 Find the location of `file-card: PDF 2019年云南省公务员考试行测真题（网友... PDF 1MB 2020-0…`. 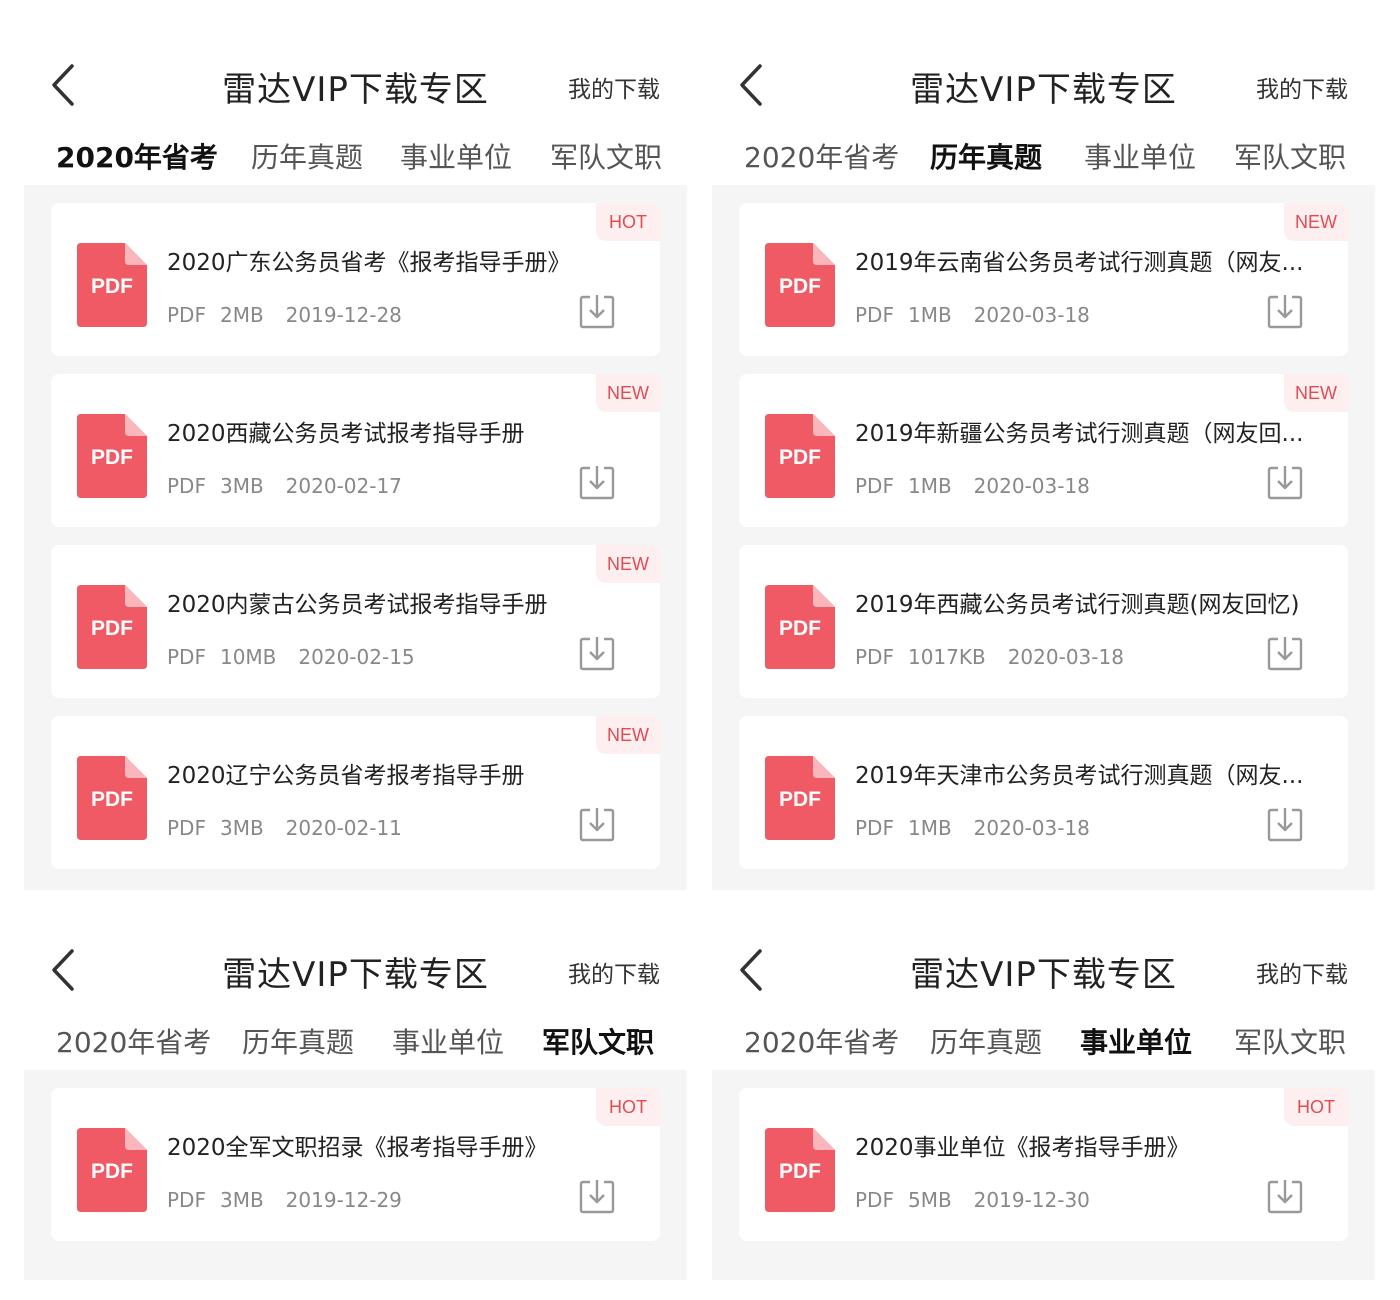

file-card: PDF 2019年云南省公务员考试行测真题（网友... PDF 1MB 2020-0… is located at coordinates (1043, 279).